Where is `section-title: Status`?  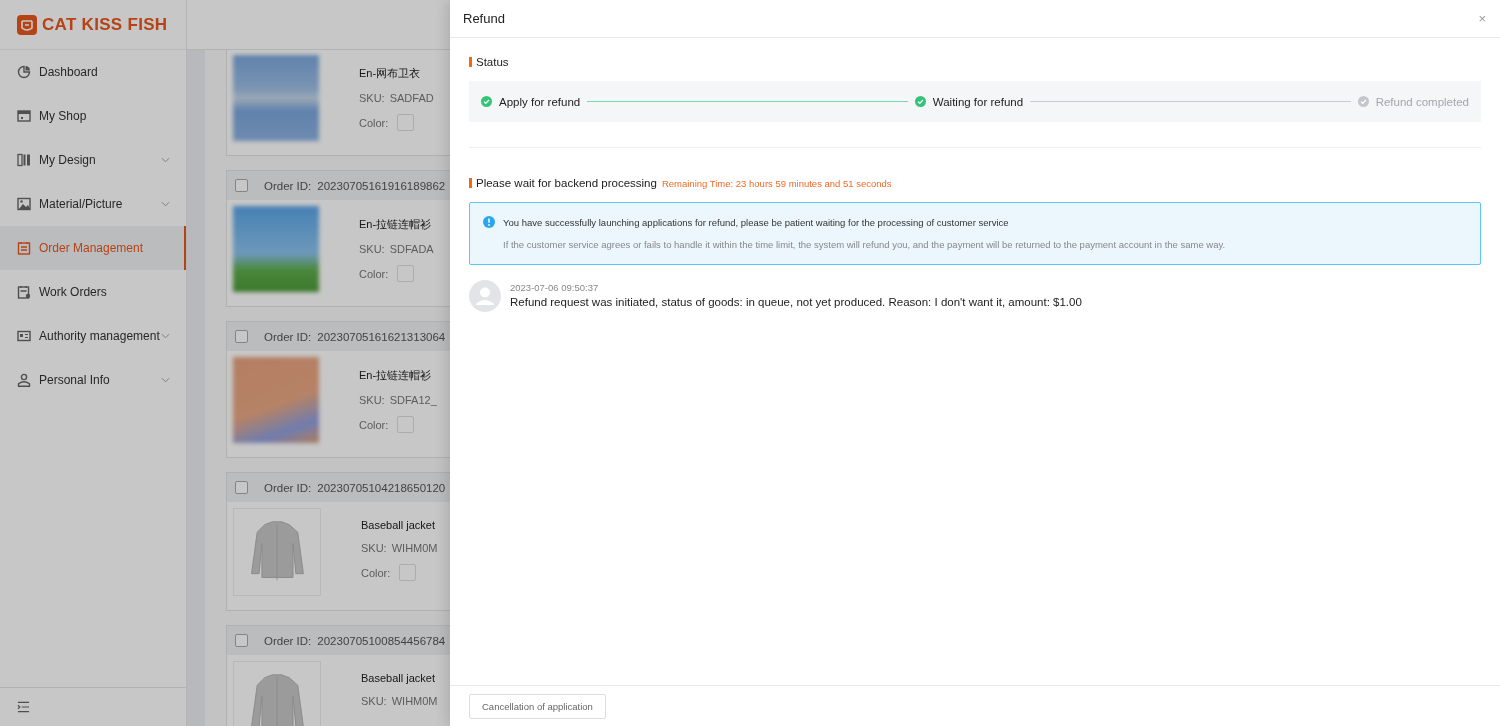
section-title: Status is located at coordinates (492, 62).